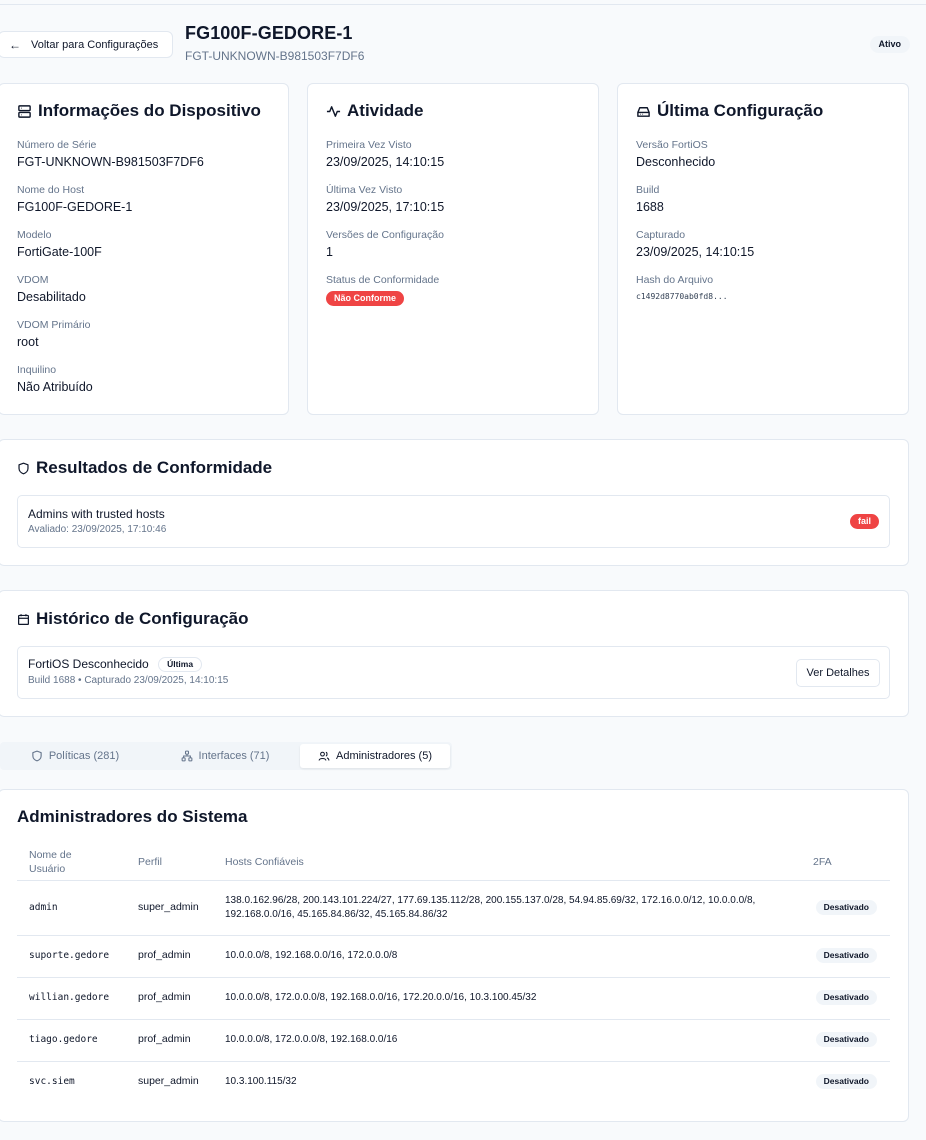  Describe the element at coordinates (69, 997) in the screenshot. I see `cell-username: willian.gedore` at that location.